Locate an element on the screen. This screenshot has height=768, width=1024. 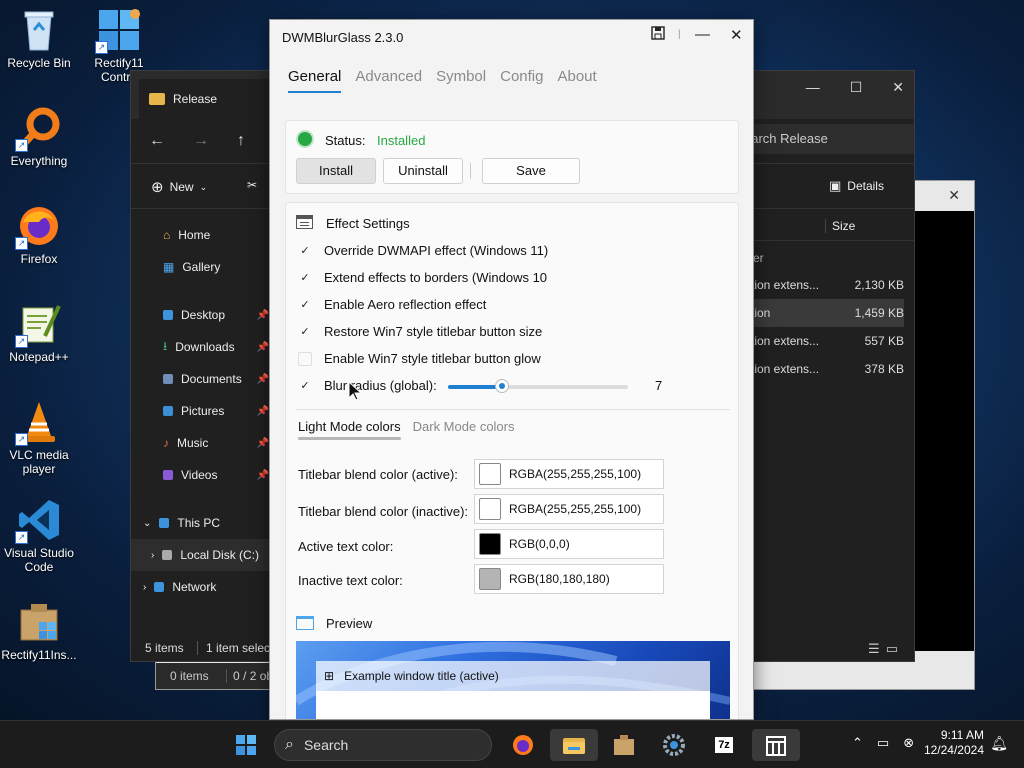
window-title: DWMBlurGlass 2.3.0 is located at coordinates (343, 37).